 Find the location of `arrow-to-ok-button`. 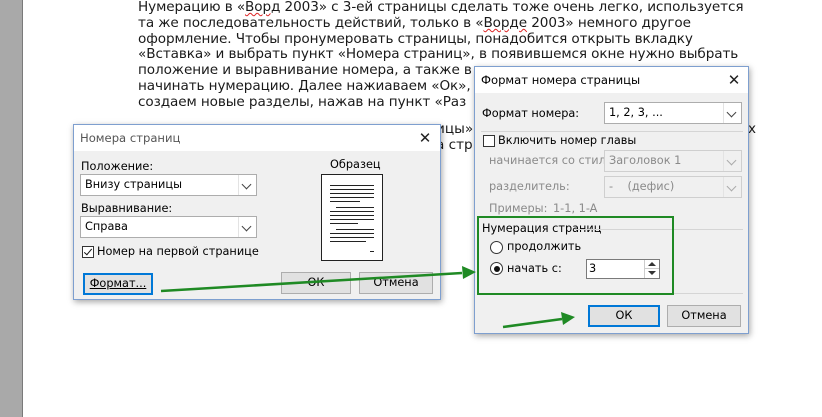

arrow-to-ok-button is located at coordinates (532, 323).